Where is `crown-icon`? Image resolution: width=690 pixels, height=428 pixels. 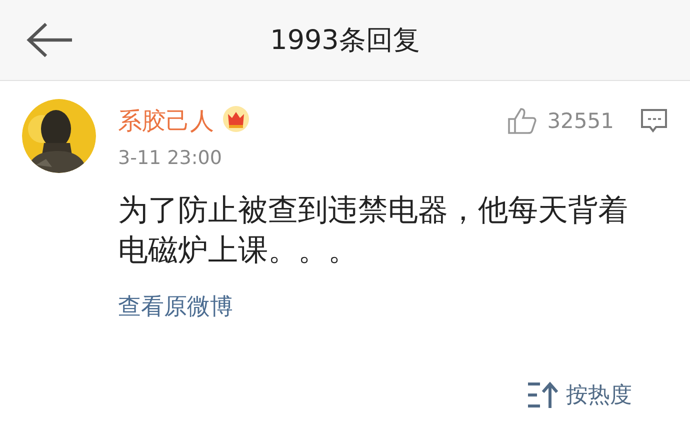
crown-icon is located at coordinates (236, 119).